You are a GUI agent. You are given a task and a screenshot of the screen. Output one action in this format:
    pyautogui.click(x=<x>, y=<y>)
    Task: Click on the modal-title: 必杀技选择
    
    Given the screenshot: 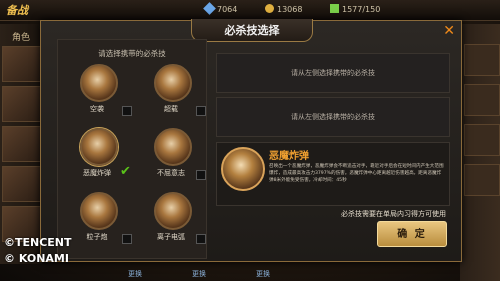 What is the action you would take?
    pyautogui.click(x=252, y=30)
    